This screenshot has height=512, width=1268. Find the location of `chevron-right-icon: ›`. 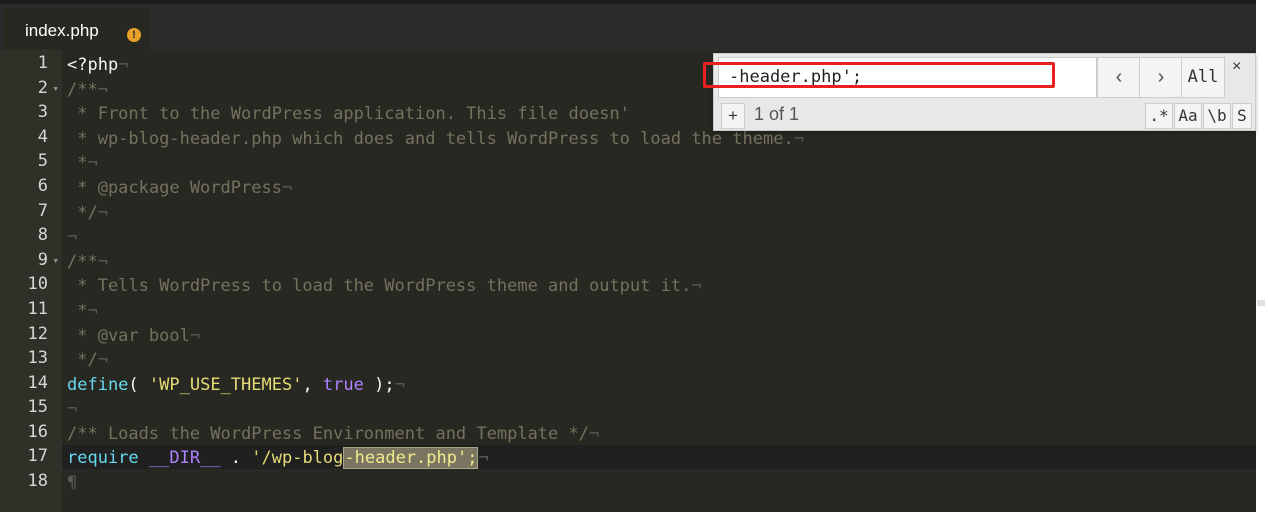

chevron-right-icon: › is located at coordinates (1161, 77).